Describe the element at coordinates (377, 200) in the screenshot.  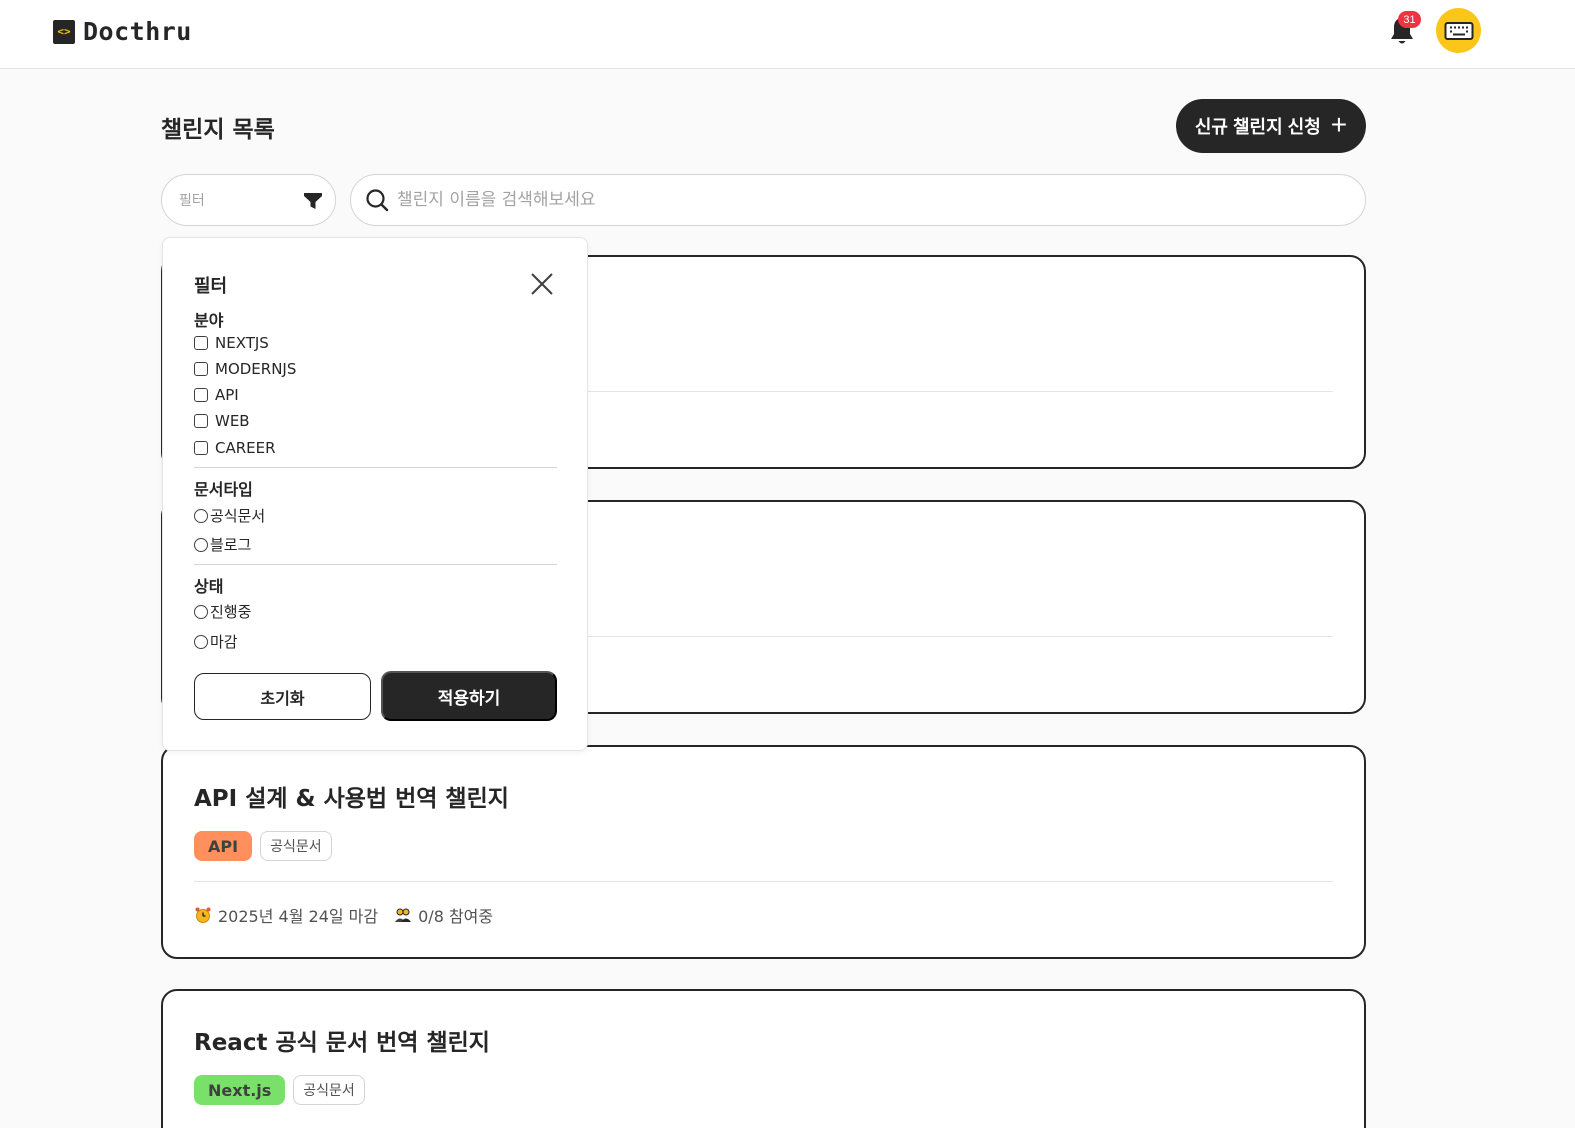
I see `search-icon` at that location.